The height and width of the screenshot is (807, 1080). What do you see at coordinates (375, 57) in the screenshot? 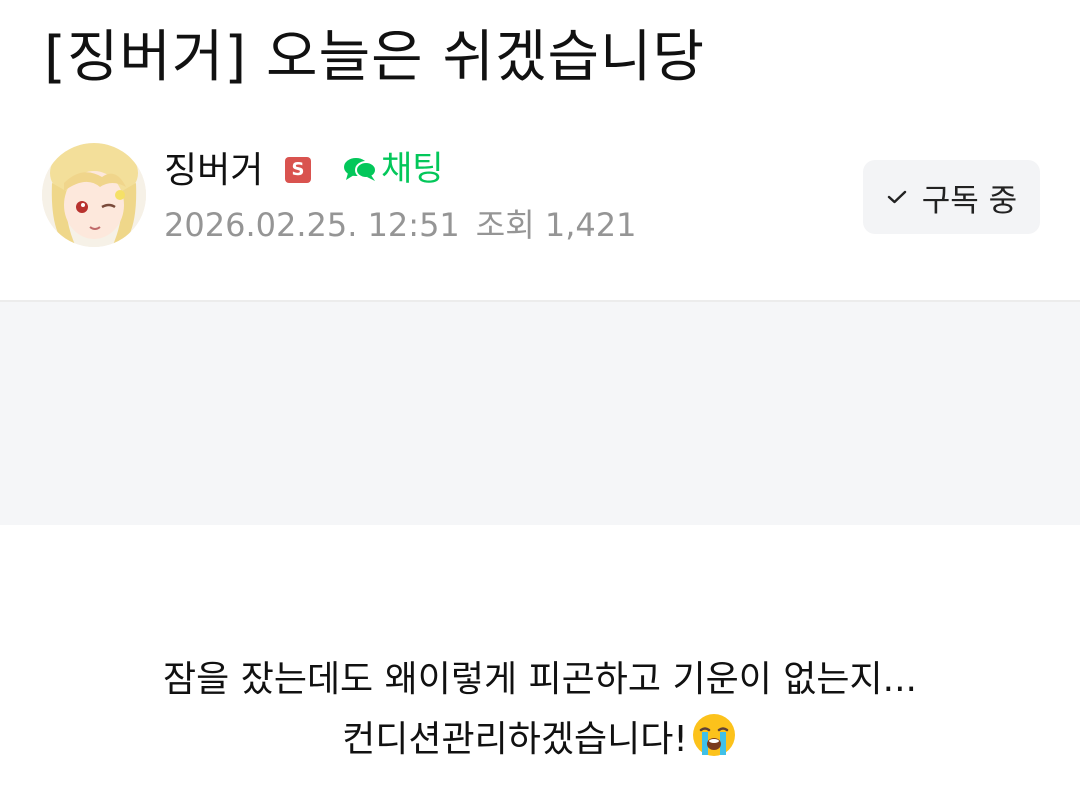
I see `post-title: [징버거] 오늘은 쉬겠습니당` at bounding box center [375, 57].